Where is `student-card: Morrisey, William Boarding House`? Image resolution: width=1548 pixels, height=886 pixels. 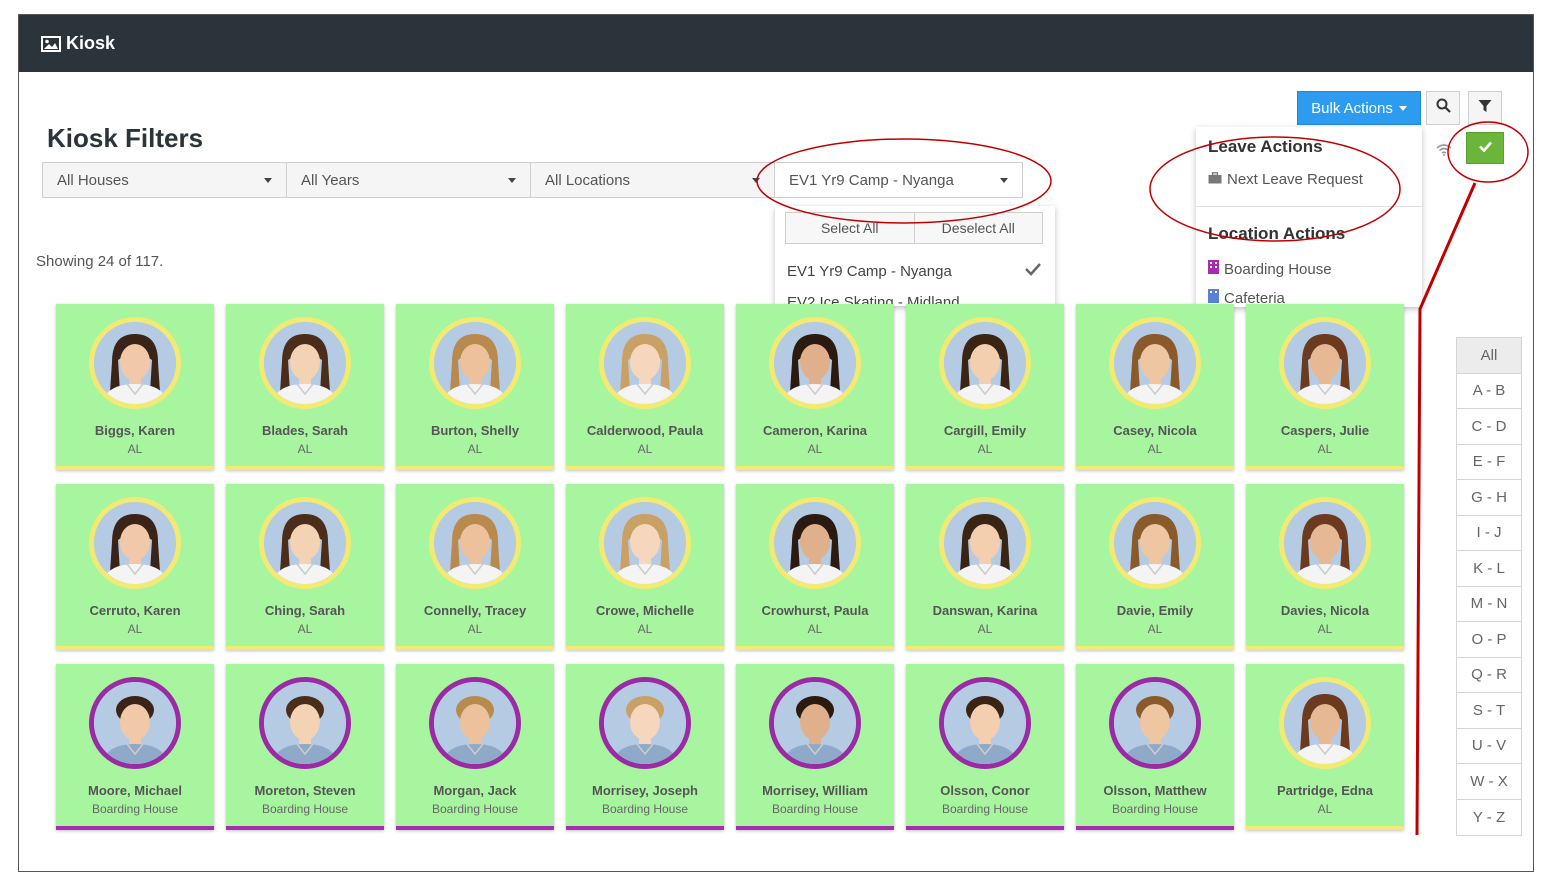 student-card: Morrisey, William Boarding House is located at coordinates (815, 747).